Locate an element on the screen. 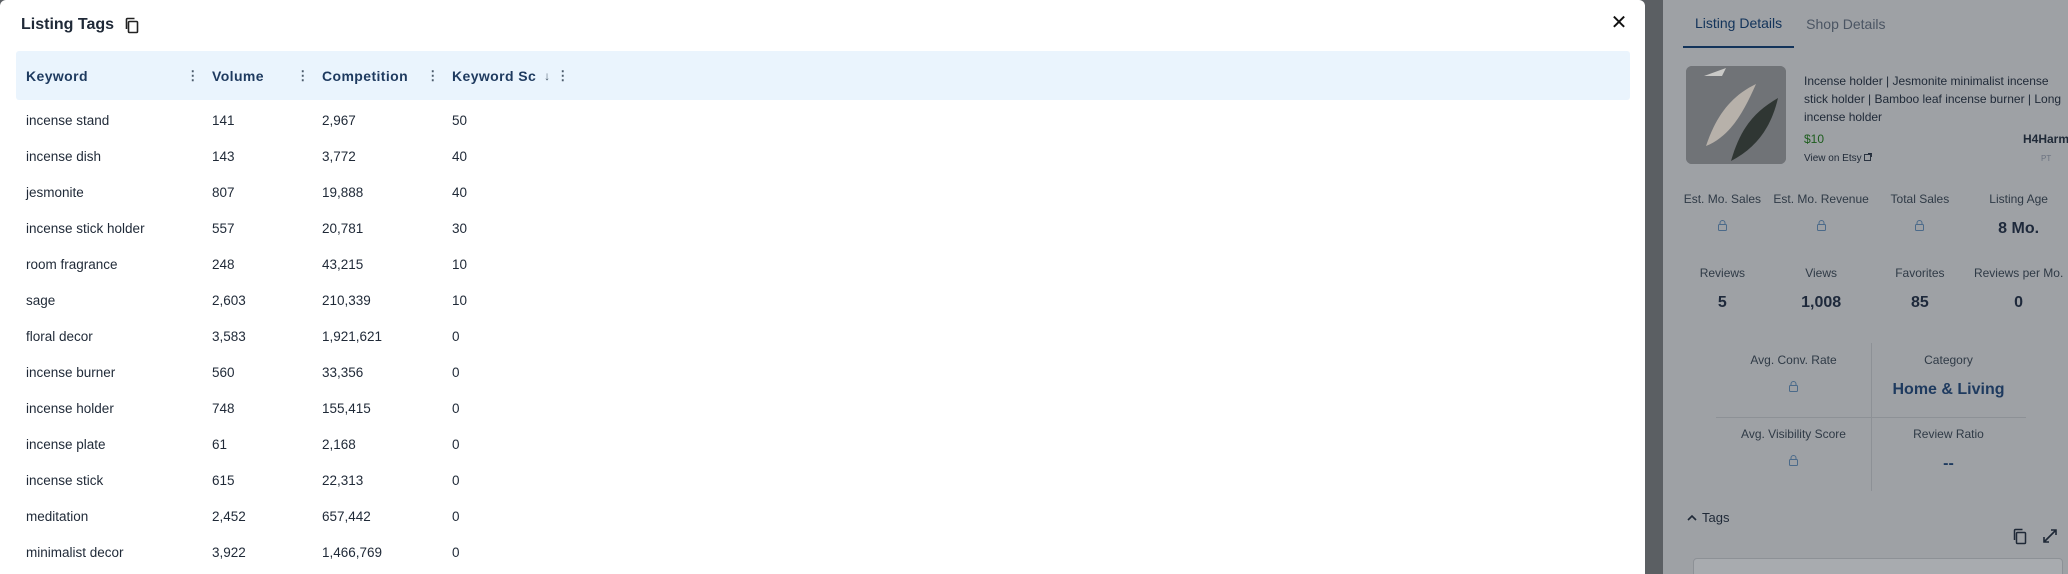 The image size is (2068, 574). side-tabs: Listing Details Shop Details is located at coordinates (1790, 24).